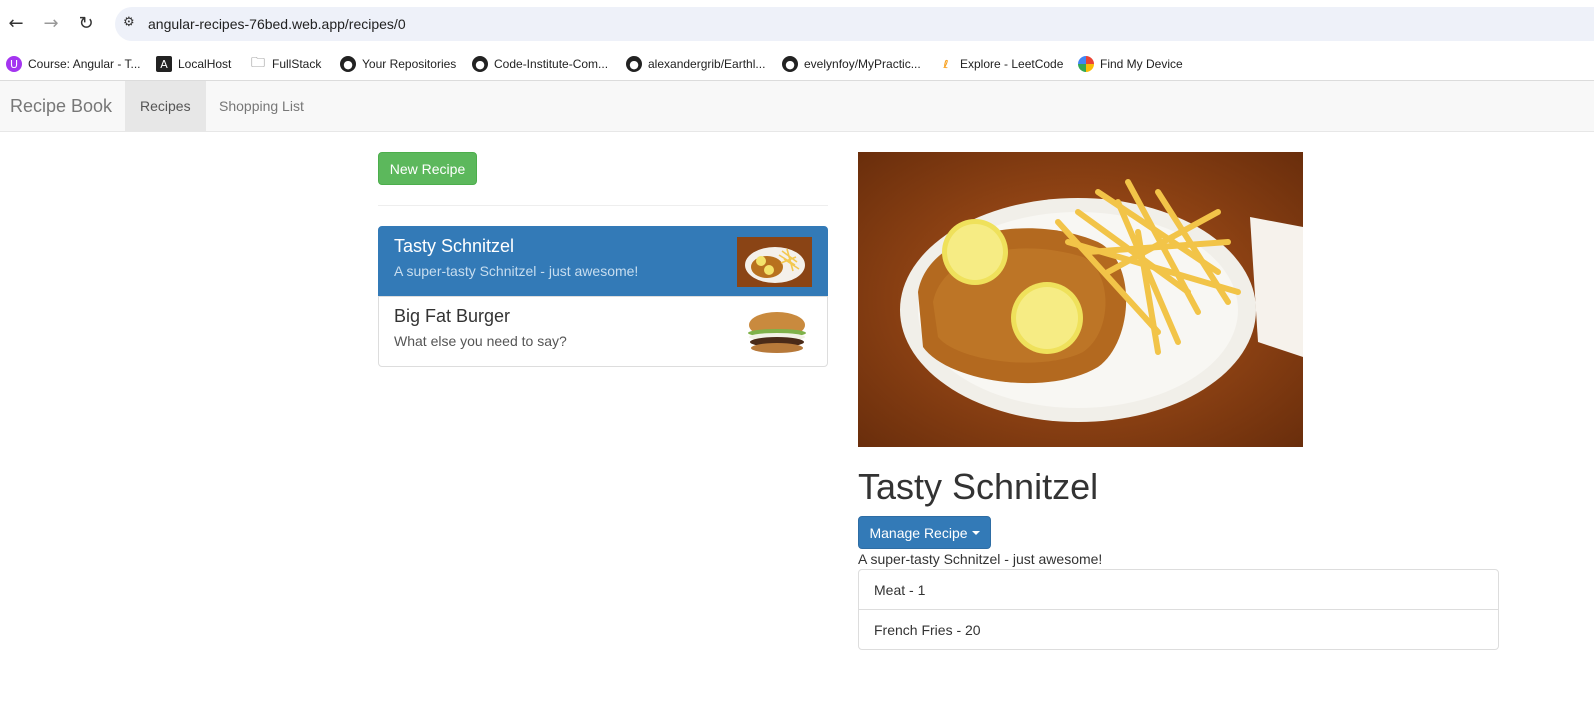  What do you see at coordinates (1086, 64) in the screenshot?
I see `find-device-icon` at bounding box center [1086, 64].